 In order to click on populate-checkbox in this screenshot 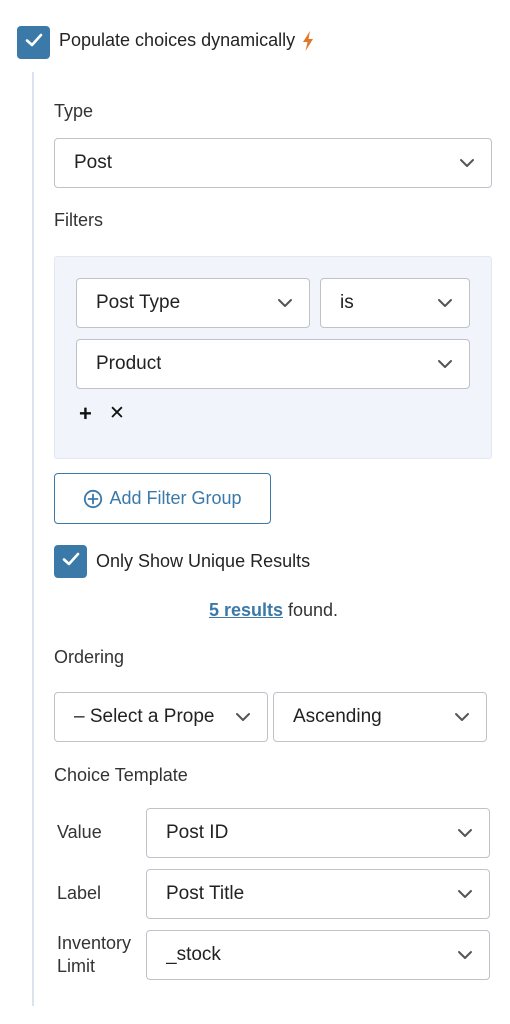, I will do `click(33, 42)`.